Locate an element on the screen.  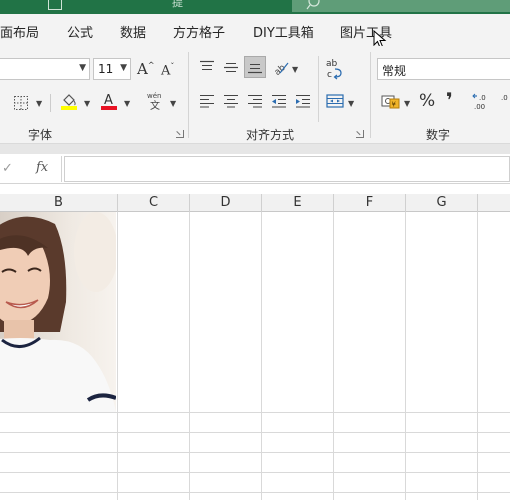
merge-center-icon is located at coordinates (335, 101).